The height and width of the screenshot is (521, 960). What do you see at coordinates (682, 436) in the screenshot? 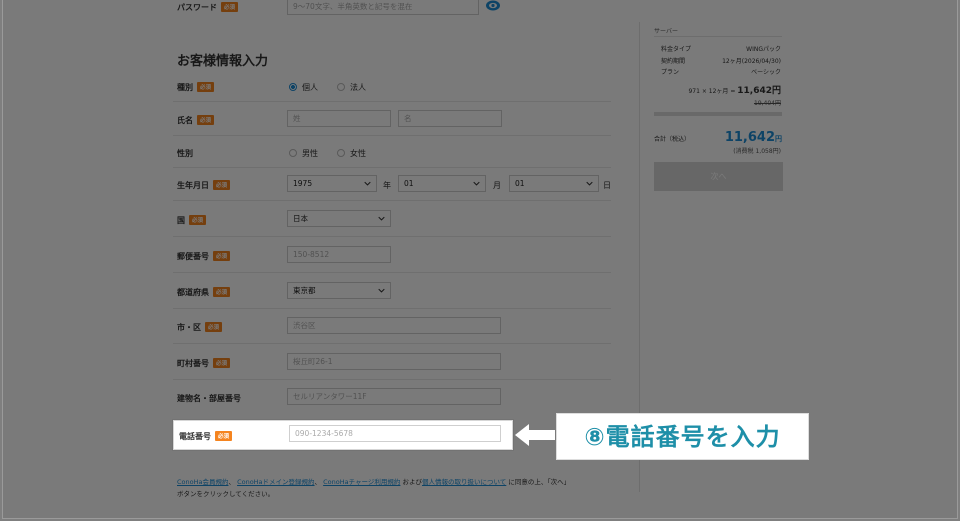
I see `step-callout: ⑧電話番号を入力` at bounding box center [682, 436].